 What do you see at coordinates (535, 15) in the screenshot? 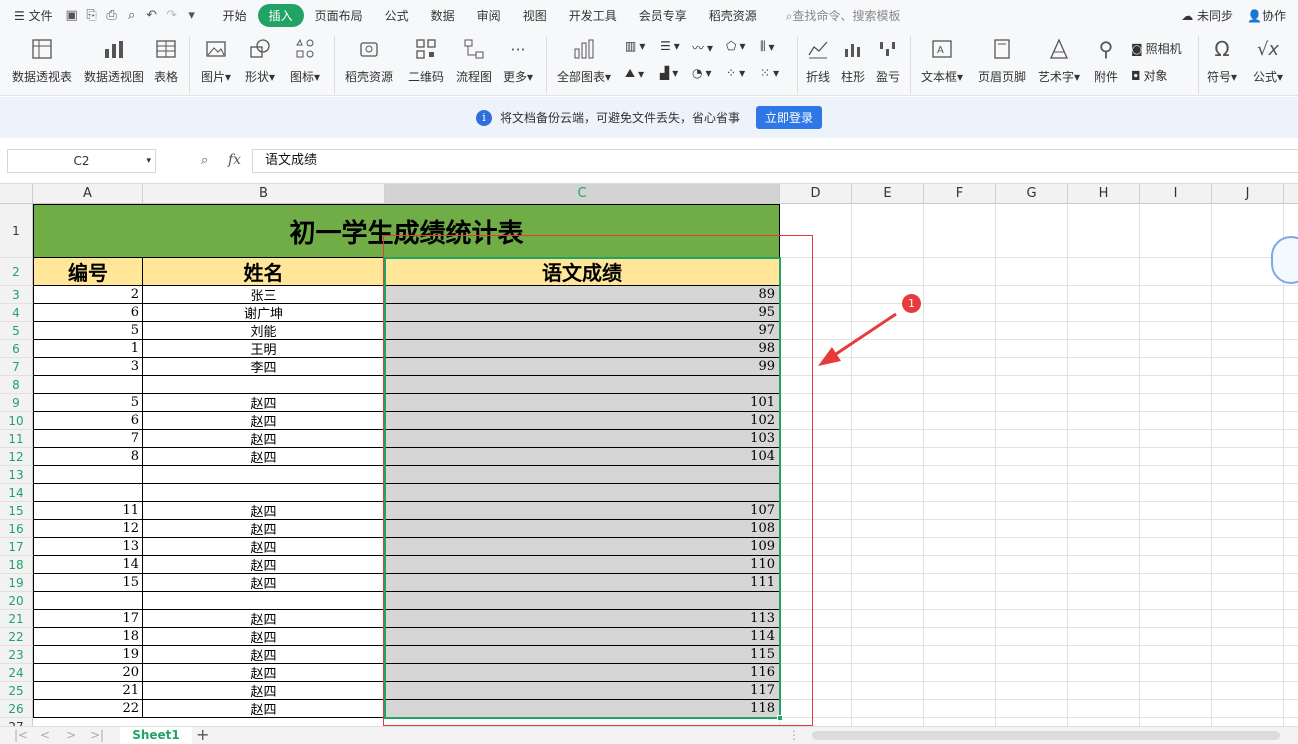
I see `tab-view: 视图` at bounding box center [535, 15].